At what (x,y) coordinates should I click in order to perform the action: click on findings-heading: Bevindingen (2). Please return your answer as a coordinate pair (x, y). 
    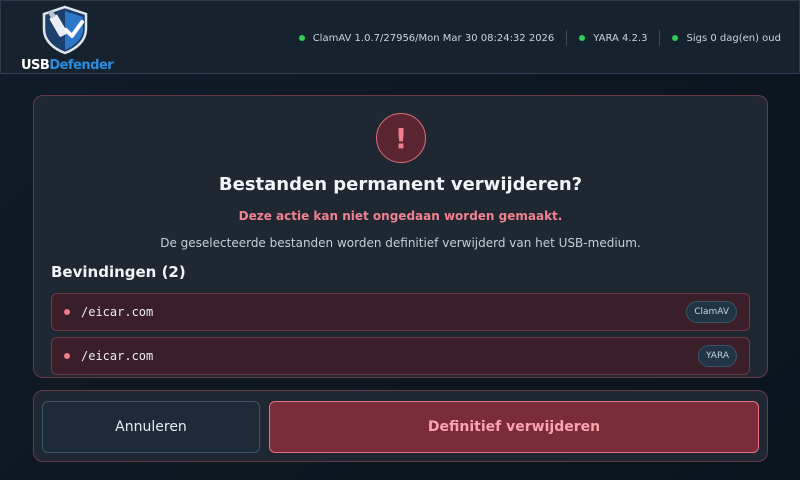
    Looking at the image, I should click on (118, 272).